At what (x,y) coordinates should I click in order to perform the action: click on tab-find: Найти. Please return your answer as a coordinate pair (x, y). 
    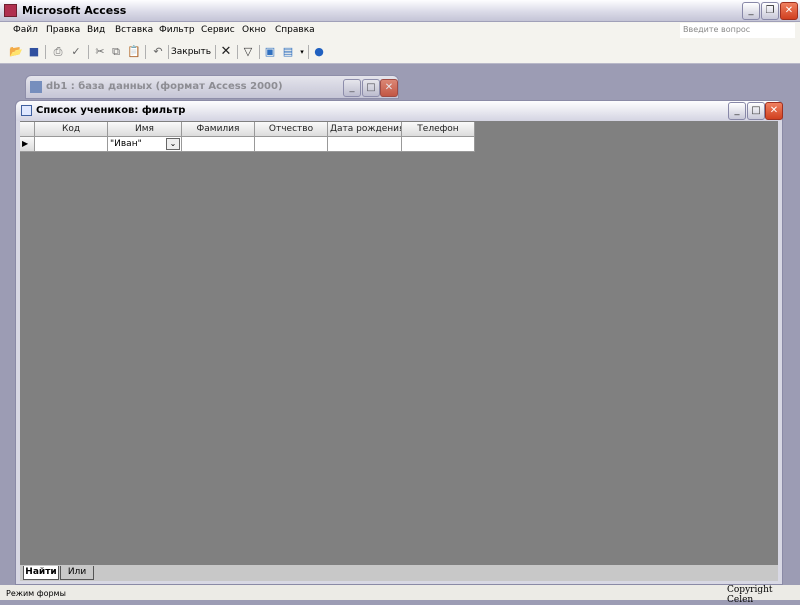
    Looking at the image, I should click on (41, 573).